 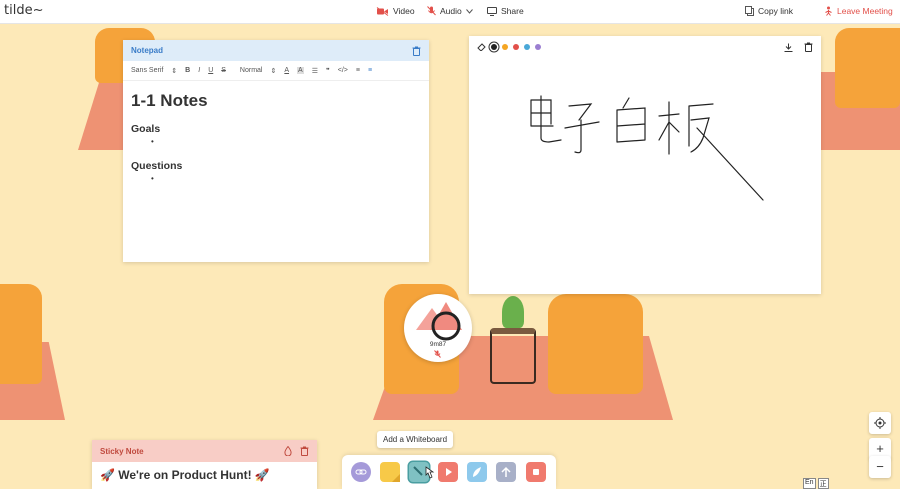 What do you see at coordinates (828, 11) in the screenshot?
I see `exit-icon` at bounding box center [828, 11].